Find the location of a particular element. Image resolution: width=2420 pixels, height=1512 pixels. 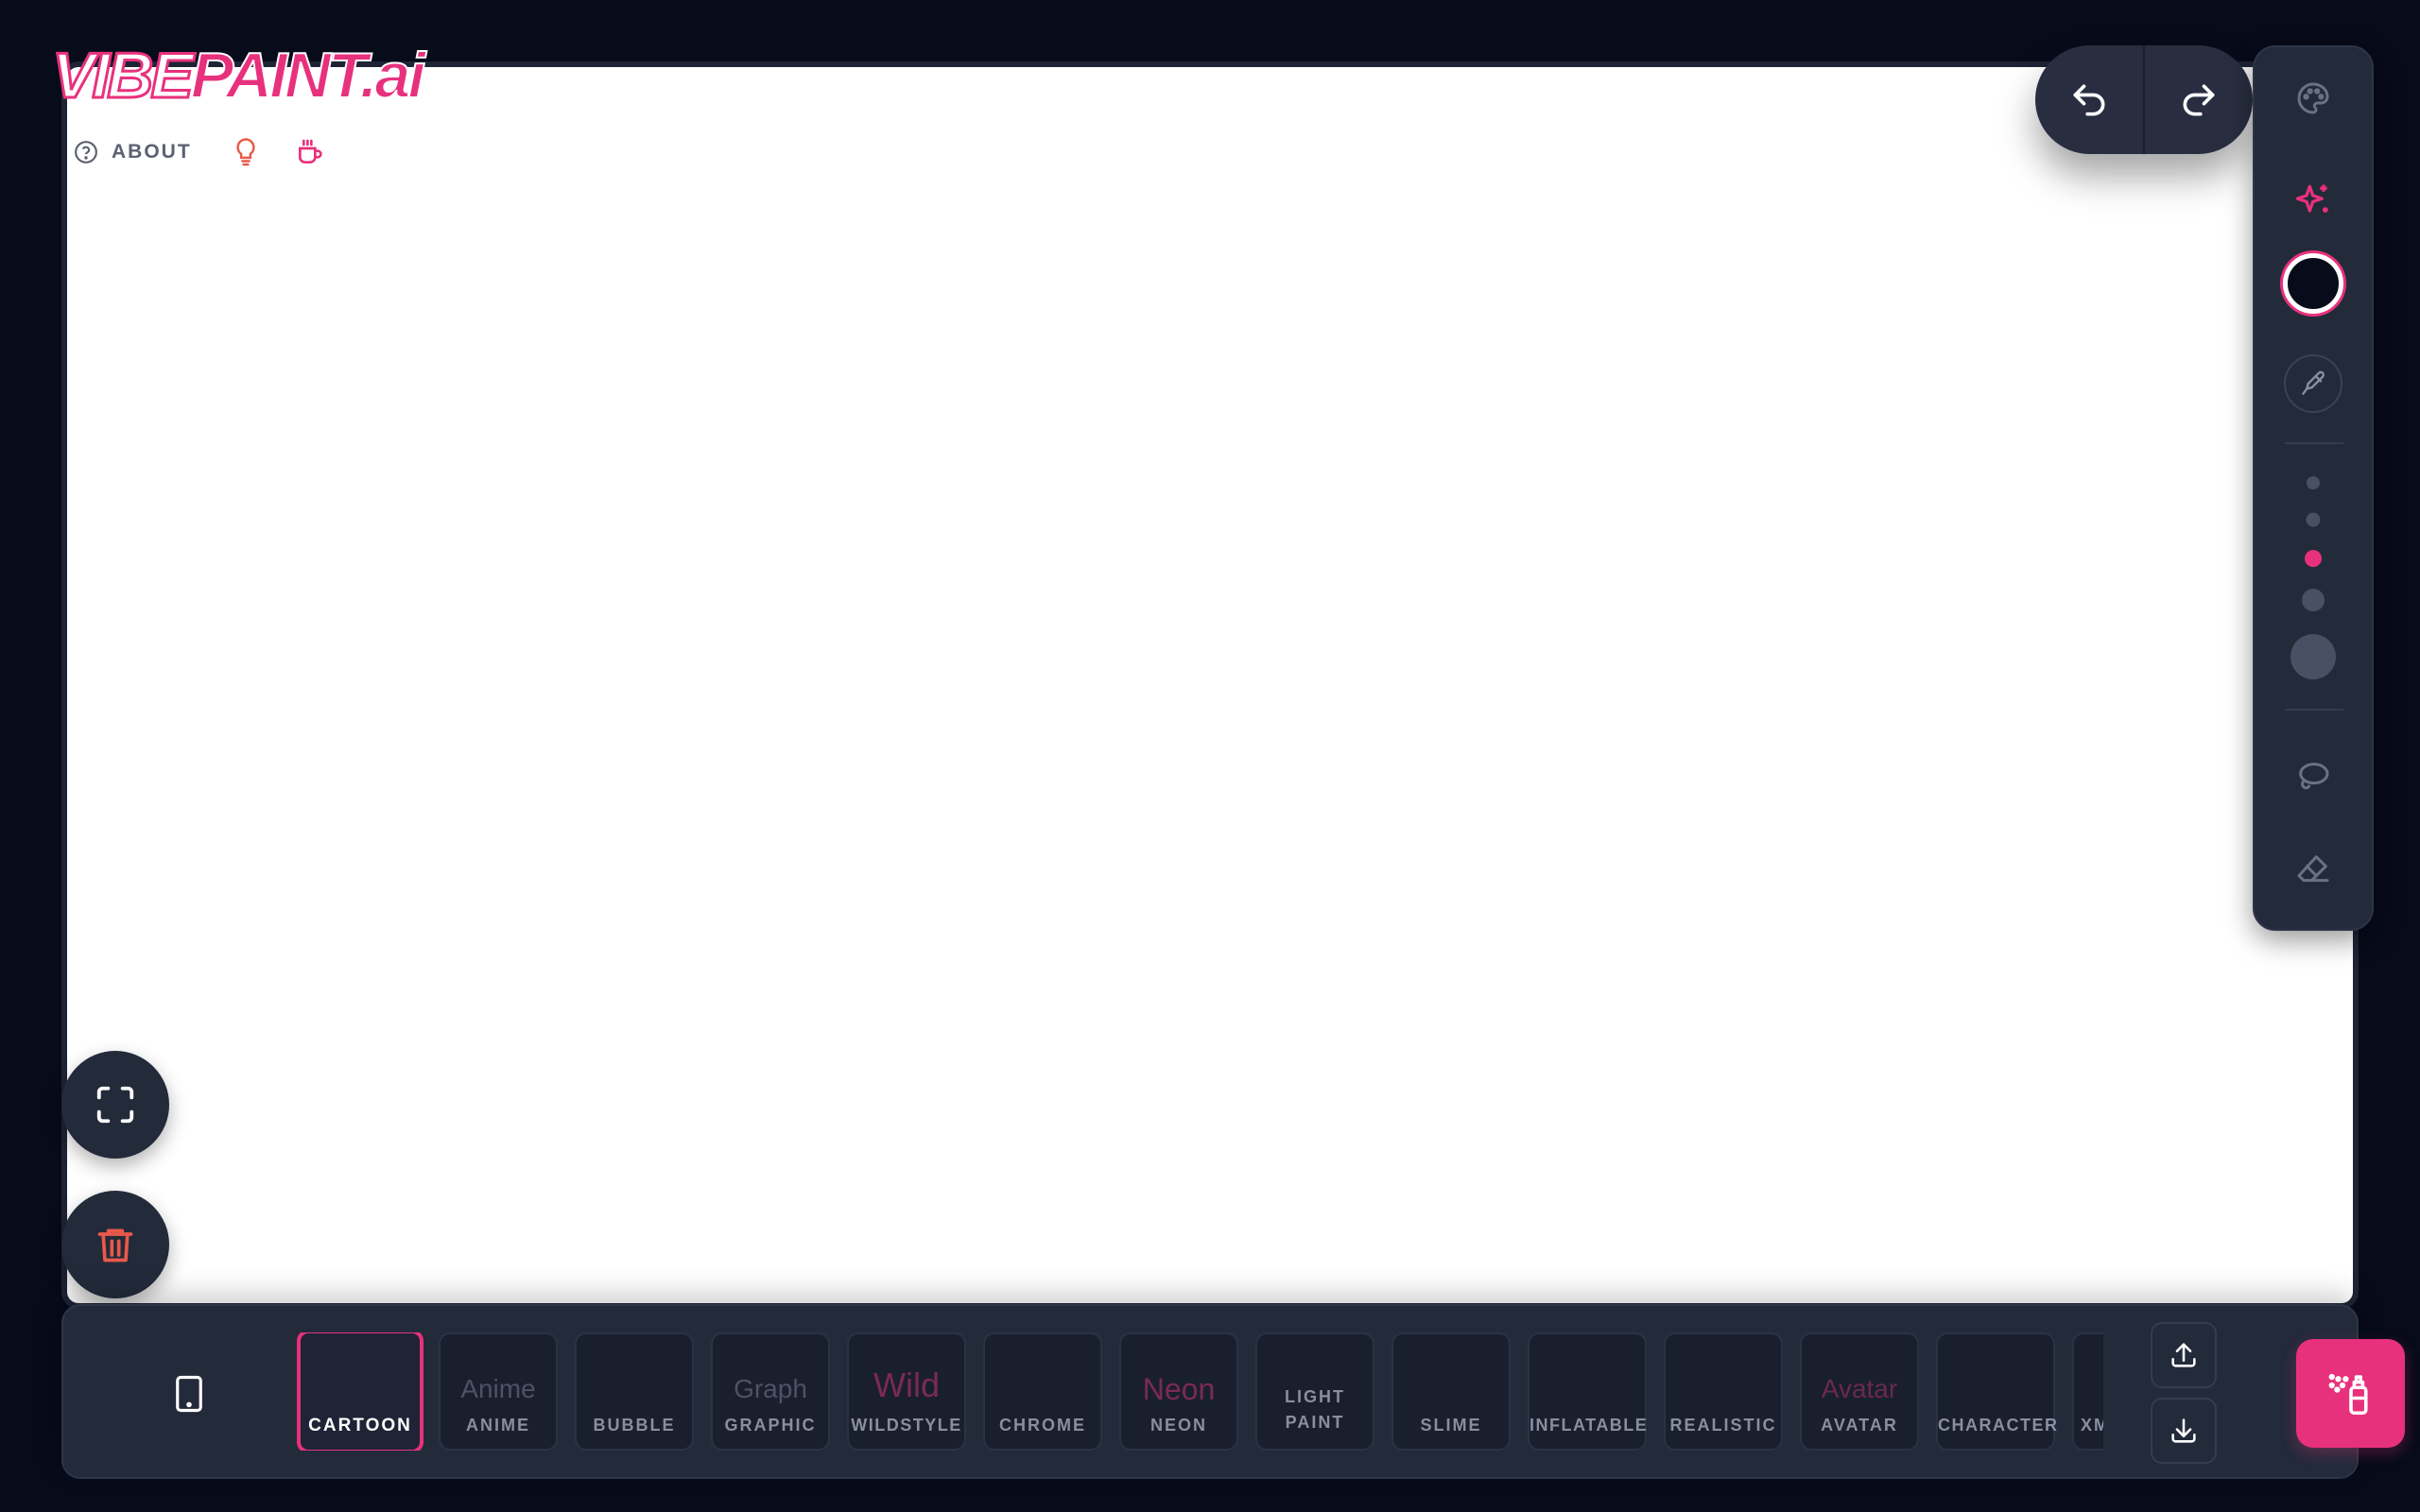

style-option-neon: Neon NEON is located at coordinates (1178, 1391).